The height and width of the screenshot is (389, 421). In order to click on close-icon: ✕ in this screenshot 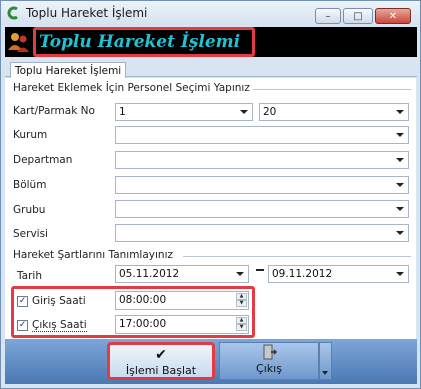, I will do `click(393, 16)`.